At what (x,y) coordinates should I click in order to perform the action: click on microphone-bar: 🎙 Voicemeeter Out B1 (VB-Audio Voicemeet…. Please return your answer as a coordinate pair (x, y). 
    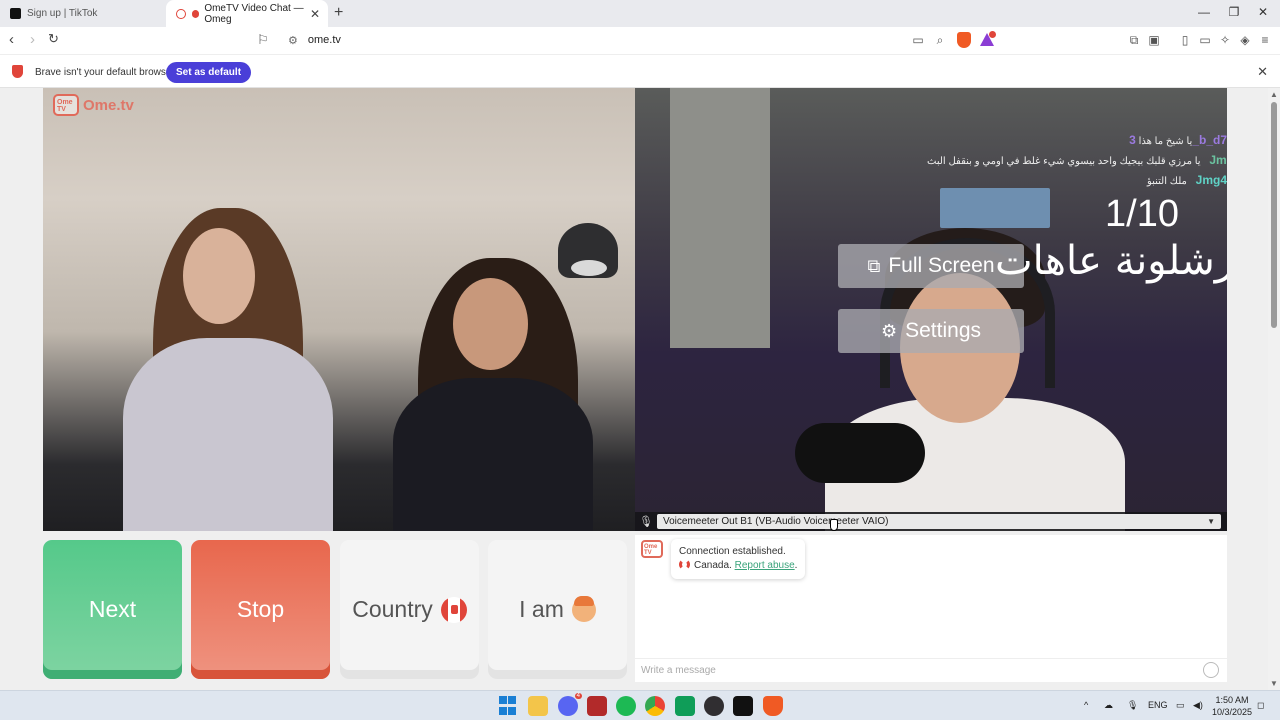
    Looking at the image, I should click on (931, 521).